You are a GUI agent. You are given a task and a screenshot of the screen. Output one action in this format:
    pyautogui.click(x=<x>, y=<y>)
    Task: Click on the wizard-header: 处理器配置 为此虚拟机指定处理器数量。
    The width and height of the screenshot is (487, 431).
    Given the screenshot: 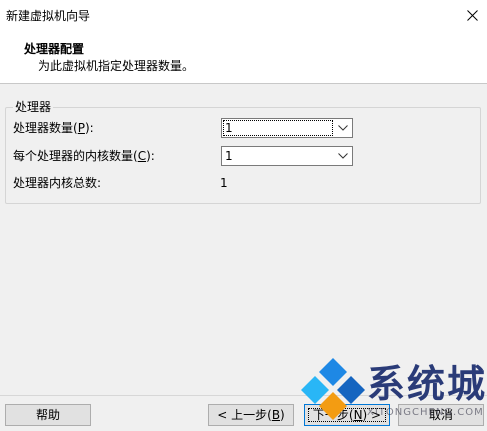 What is the action you would take?
    pyautogui.click(x=243, y=57)
    